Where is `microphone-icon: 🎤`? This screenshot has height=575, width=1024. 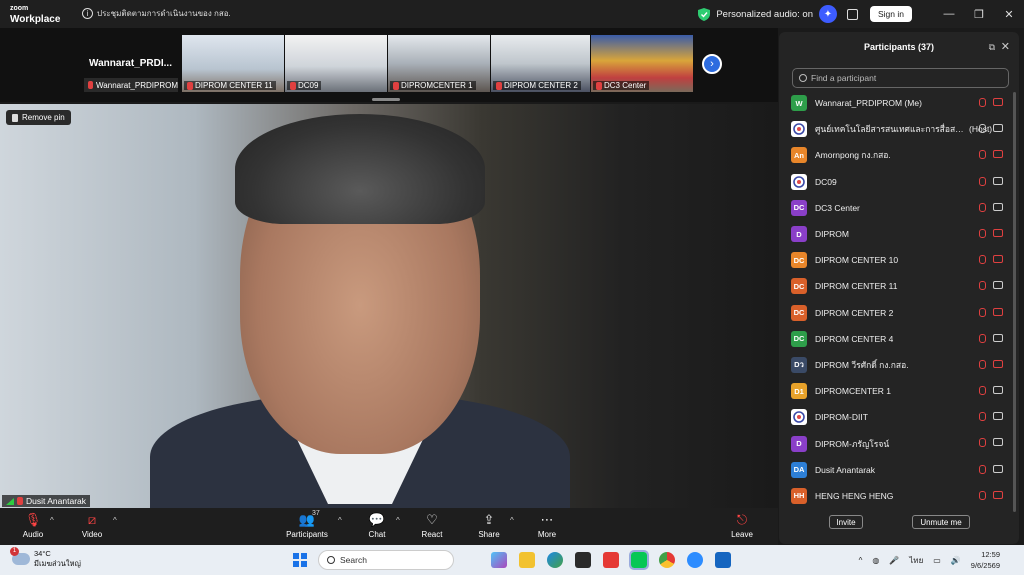
microphone-icon: 🎤 is located at coordinates (894, 560).